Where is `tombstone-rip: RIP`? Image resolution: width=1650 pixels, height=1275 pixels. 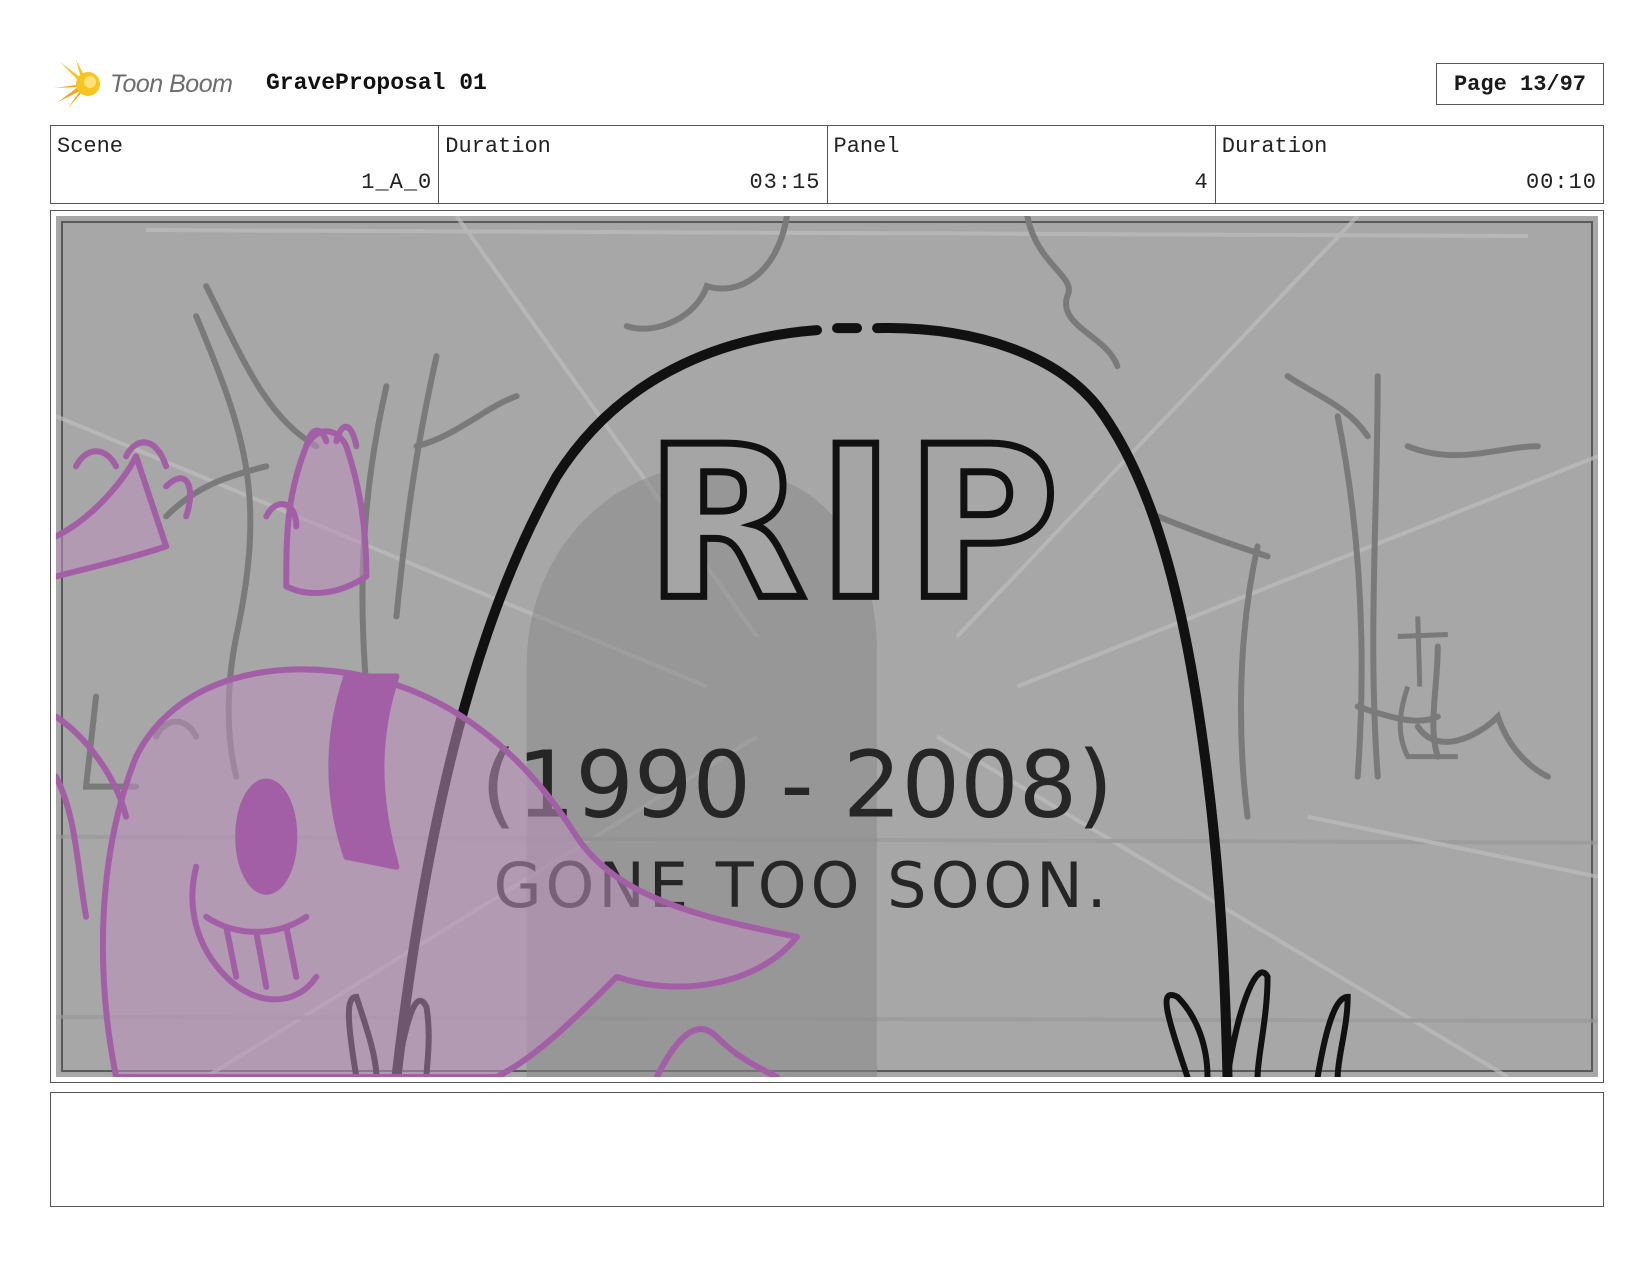 tombstone-rip: RIP is located at coordinates (857, 523).